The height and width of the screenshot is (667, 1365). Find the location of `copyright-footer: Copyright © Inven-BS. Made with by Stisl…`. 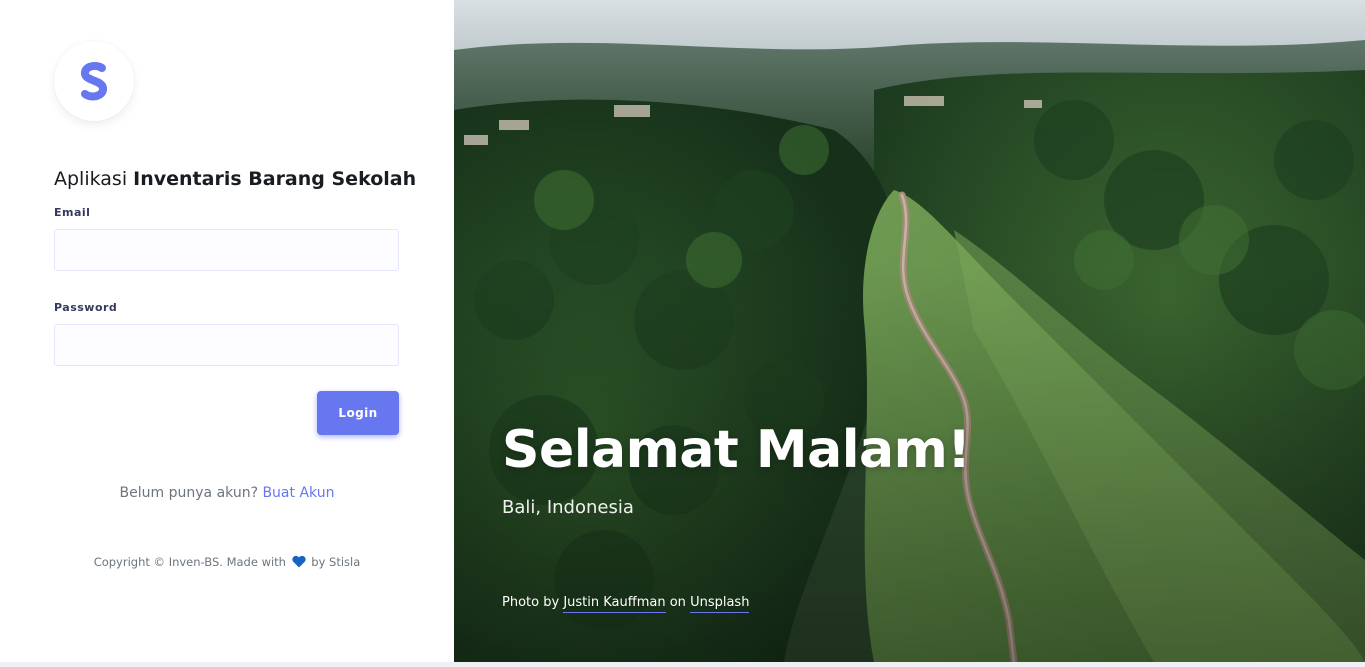

copyright-footer: Copyright © Inven-BS. Made with by Stisl… is located at coordinates (227, 563).